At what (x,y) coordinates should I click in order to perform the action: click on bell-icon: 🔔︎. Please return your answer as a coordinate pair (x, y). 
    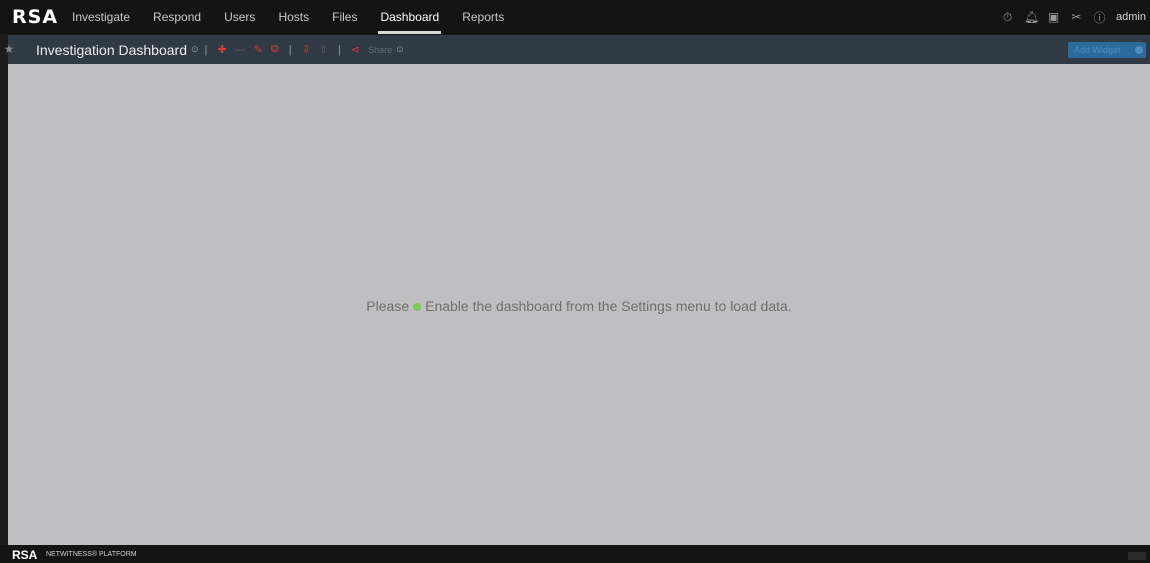
    Looking at the image, I should click on (1031, 17).